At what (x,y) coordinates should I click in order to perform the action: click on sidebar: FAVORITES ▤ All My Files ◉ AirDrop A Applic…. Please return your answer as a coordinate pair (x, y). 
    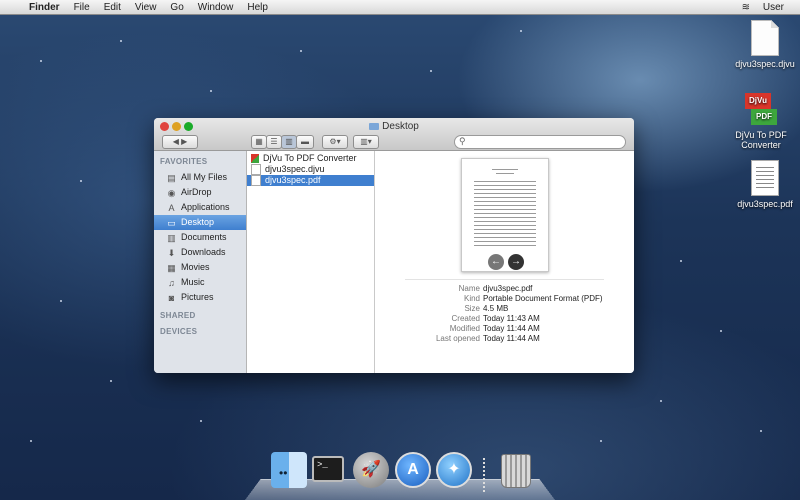
    Looking at the image, I should click on (200, 262).